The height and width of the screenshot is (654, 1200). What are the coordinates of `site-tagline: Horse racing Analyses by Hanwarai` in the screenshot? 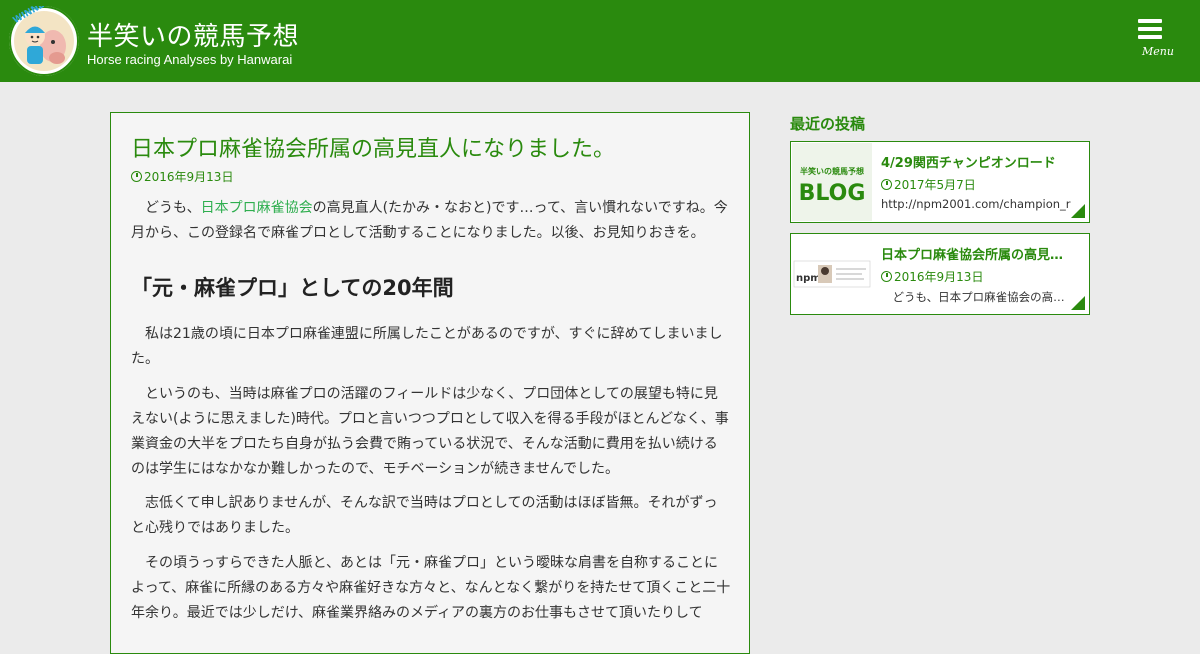 It's located at (190, 59).